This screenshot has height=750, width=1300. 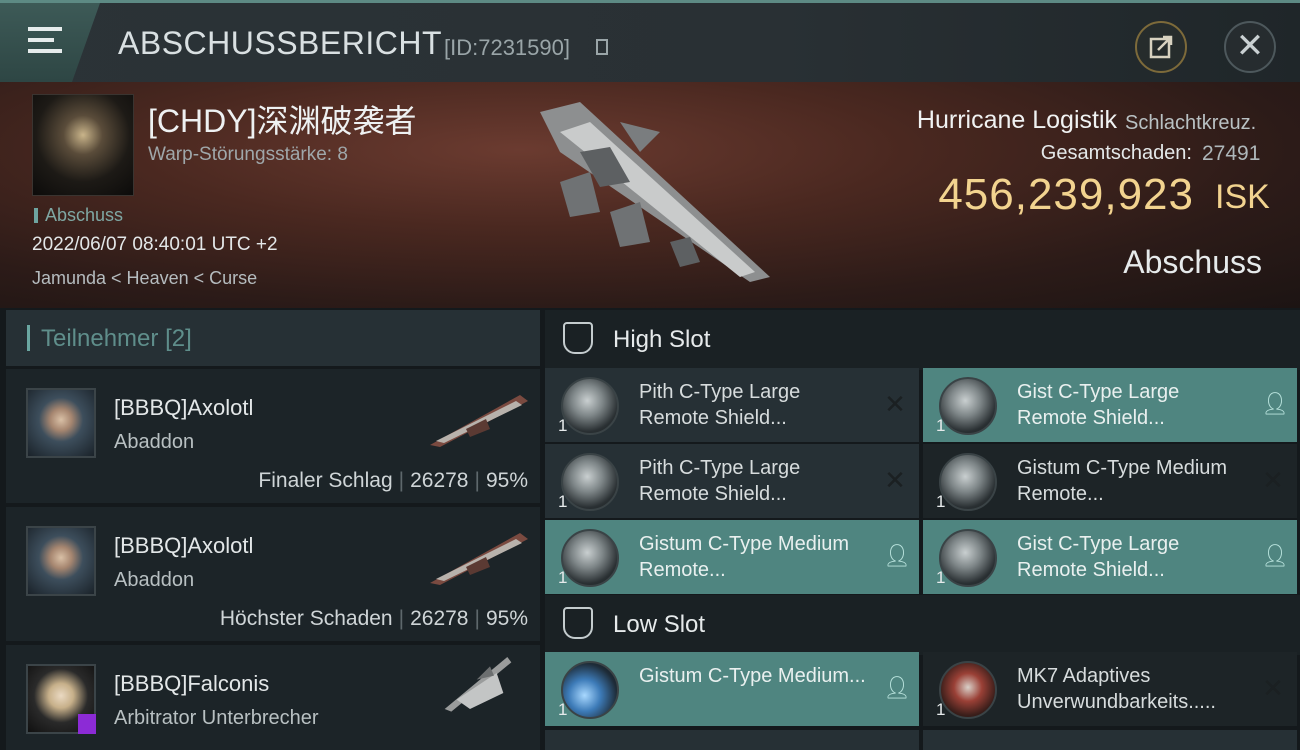 What do you see at coordinates (87, 724) in the screenshot?
I see `alliance-badge-icon` at bounding box center [87, 724].